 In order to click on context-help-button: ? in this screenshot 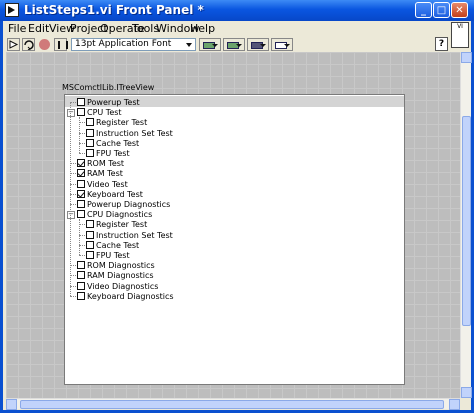, I will do `click(441, 44)`.